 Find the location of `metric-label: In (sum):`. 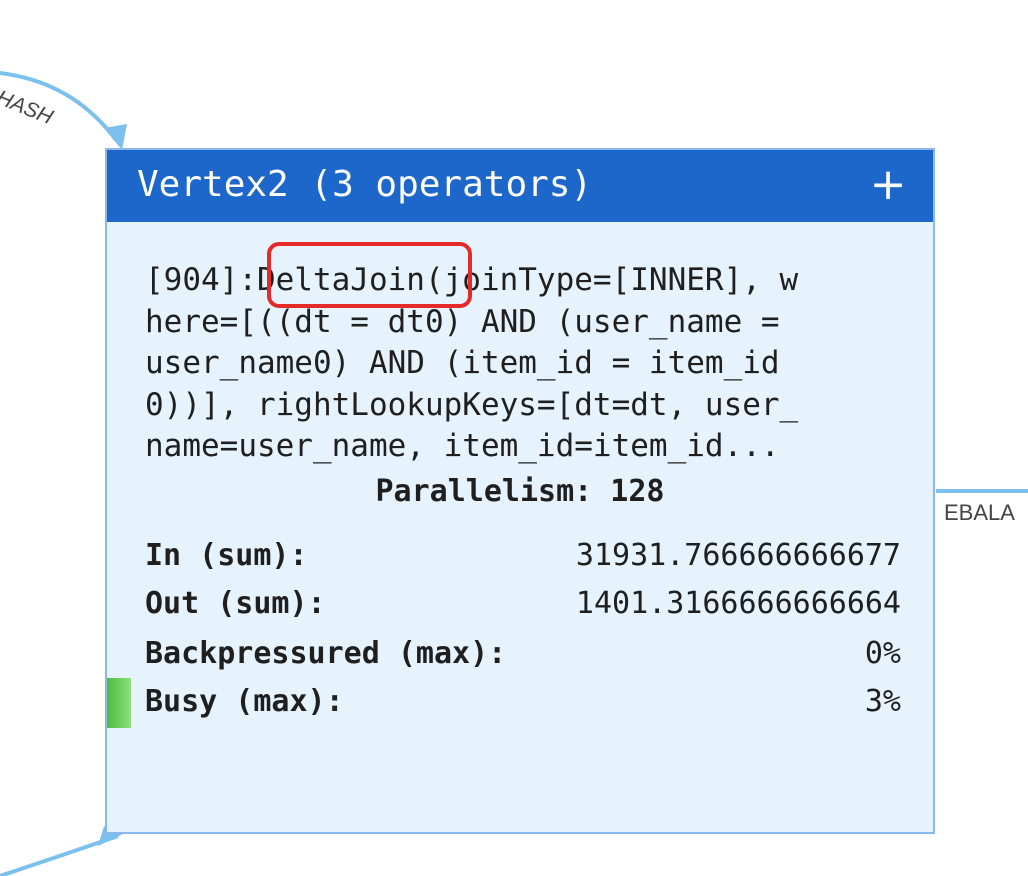

metric-label: In (sum): is located at coordinates (226, 555).